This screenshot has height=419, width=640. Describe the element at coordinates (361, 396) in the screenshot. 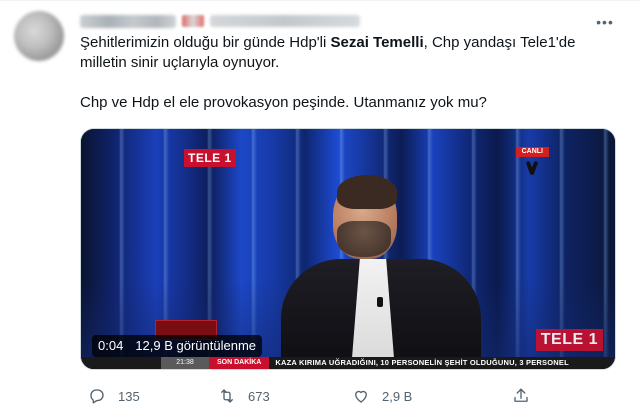

I see `heart-icon` at that location.